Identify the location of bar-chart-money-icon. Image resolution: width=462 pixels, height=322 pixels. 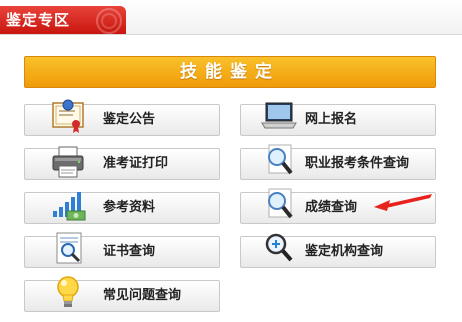
(69, 205).